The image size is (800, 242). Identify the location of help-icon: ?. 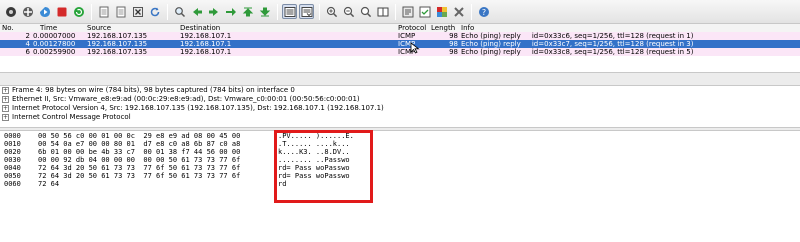
(483, 11).